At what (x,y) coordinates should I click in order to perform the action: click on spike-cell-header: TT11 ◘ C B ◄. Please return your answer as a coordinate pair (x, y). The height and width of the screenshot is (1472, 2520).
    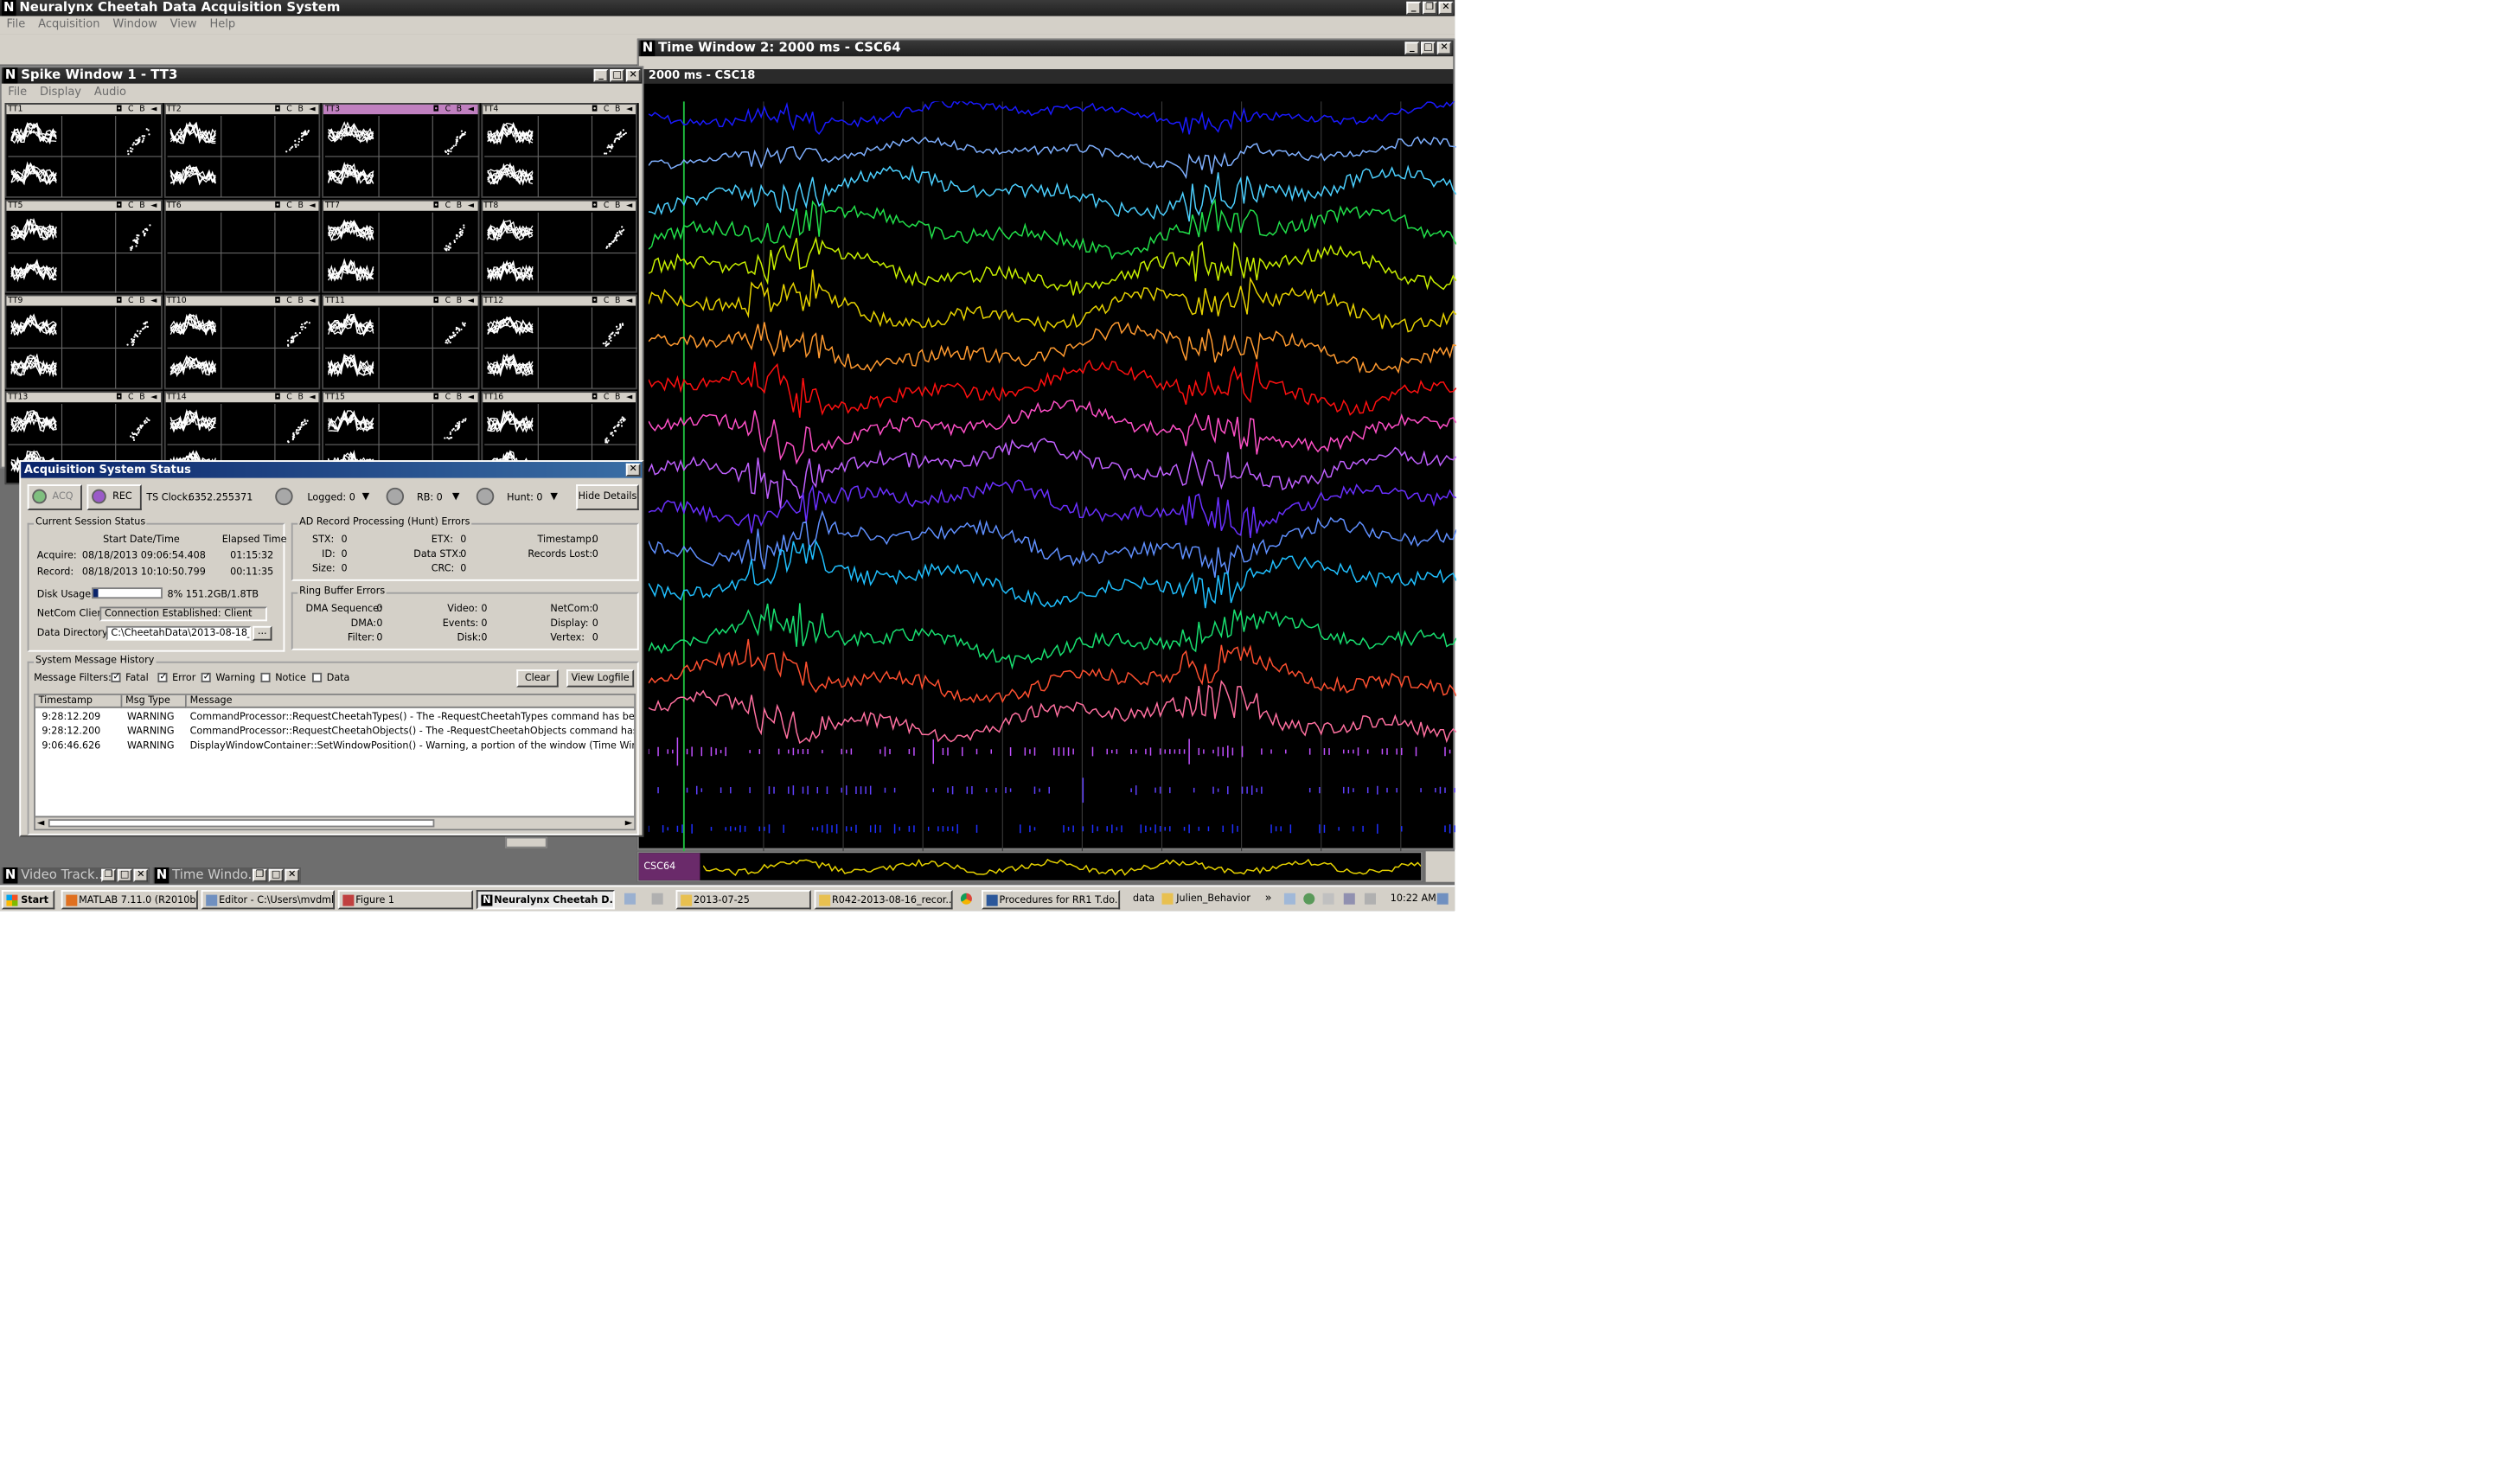
    Looking at the image, I should click on (400, 301).